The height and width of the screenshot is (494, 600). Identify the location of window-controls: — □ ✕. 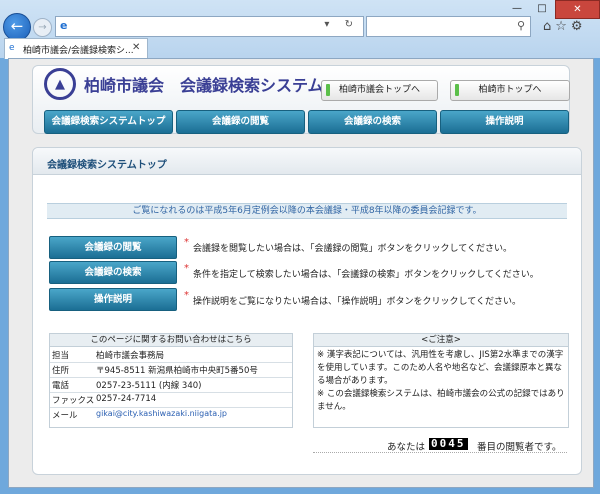
(551, 10).